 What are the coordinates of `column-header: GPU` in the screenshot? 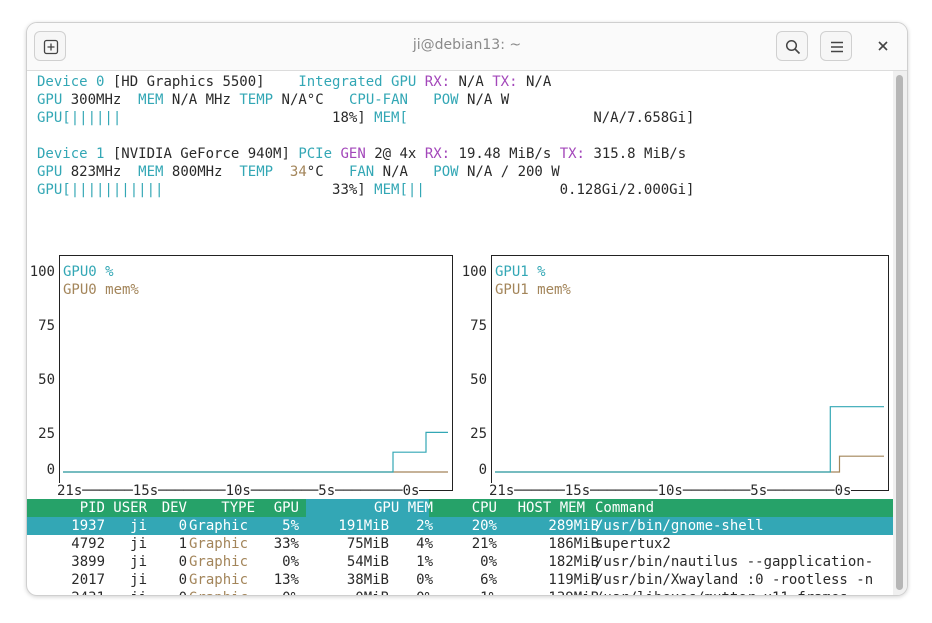 It's located at (278, 508).